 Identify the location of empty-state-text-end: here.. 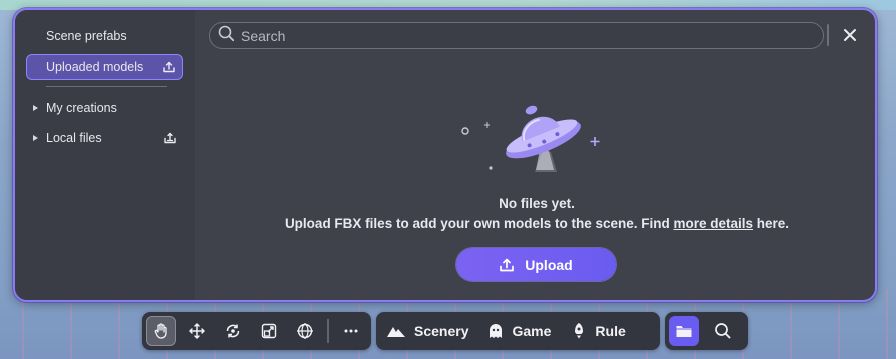
(771, 223).